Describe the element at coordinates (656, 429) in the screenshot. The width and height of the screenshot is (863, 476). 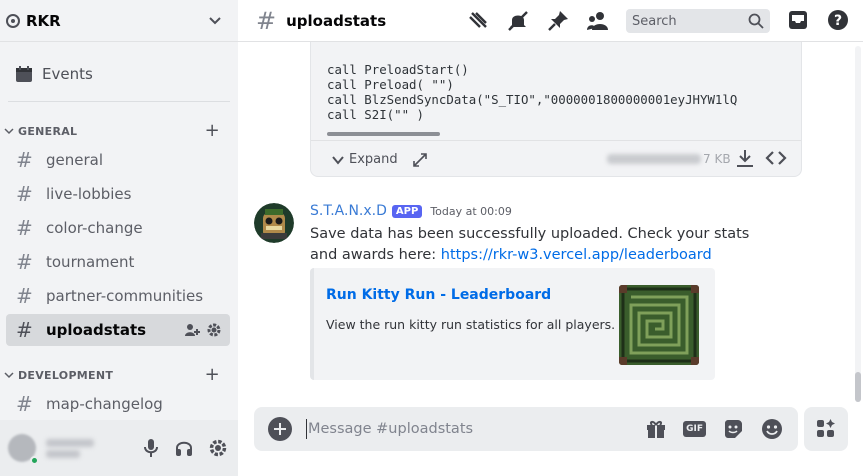
I see `gift-icon` at that location.